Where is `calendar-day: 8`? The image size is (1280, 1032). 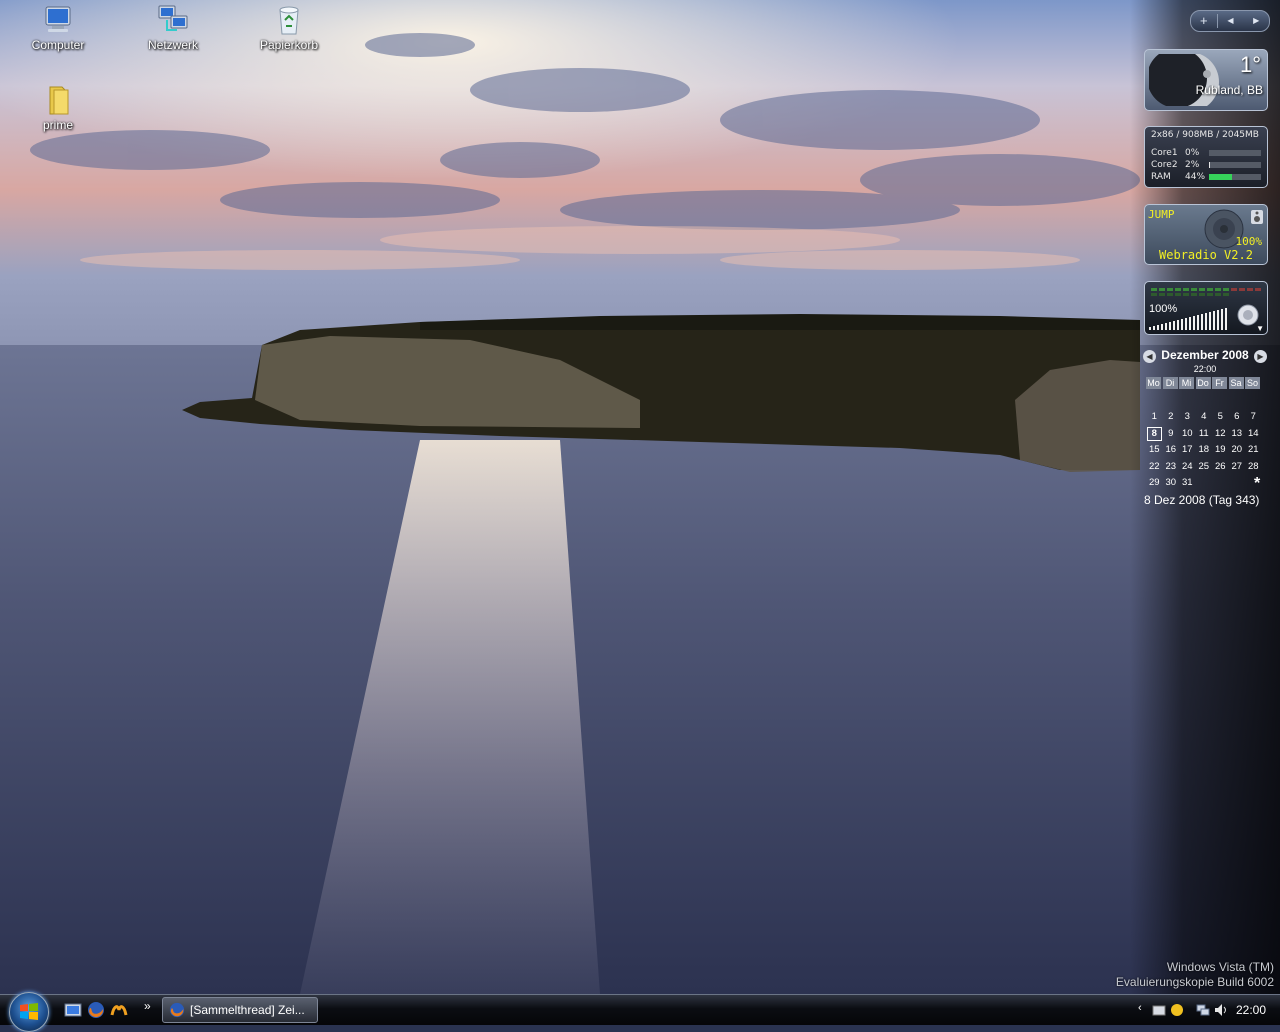 calendar-day: 8 is located at coordinates (1154, 434).